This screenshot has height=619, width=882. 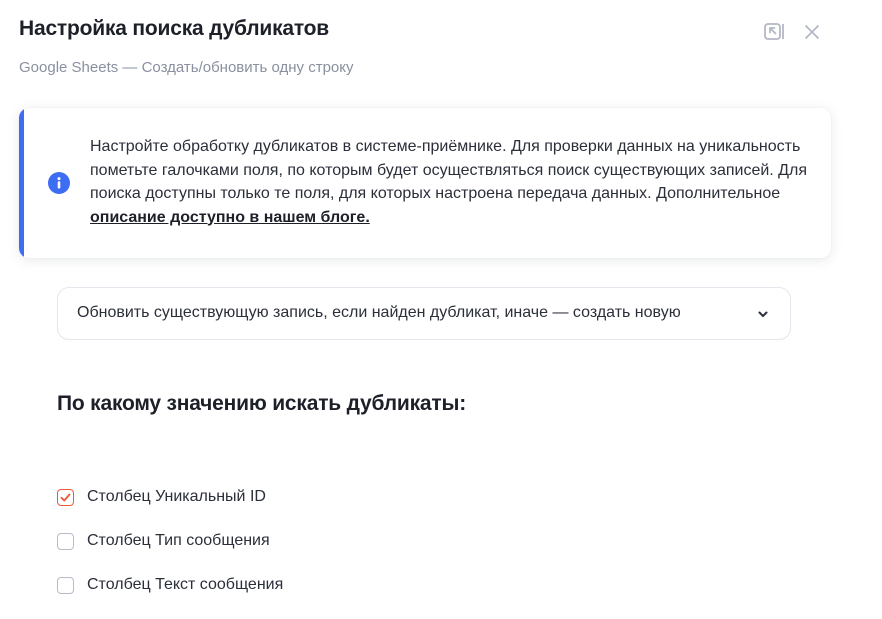 What do you see at coordinates (21, 183) in the screenshot?
I see `info-accent-bar` at bounding box center [21, 183].